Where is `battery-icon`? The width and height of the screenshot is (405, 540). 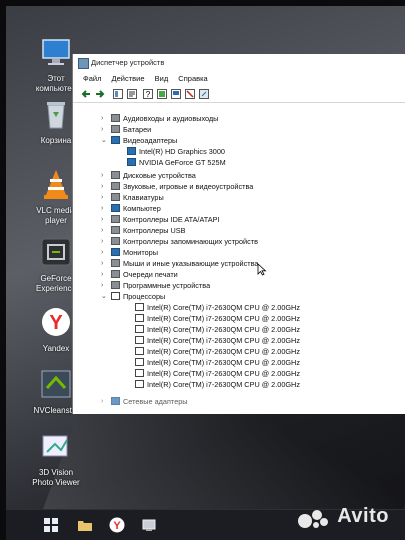
battery-icon is located at coordinates (115, 129).